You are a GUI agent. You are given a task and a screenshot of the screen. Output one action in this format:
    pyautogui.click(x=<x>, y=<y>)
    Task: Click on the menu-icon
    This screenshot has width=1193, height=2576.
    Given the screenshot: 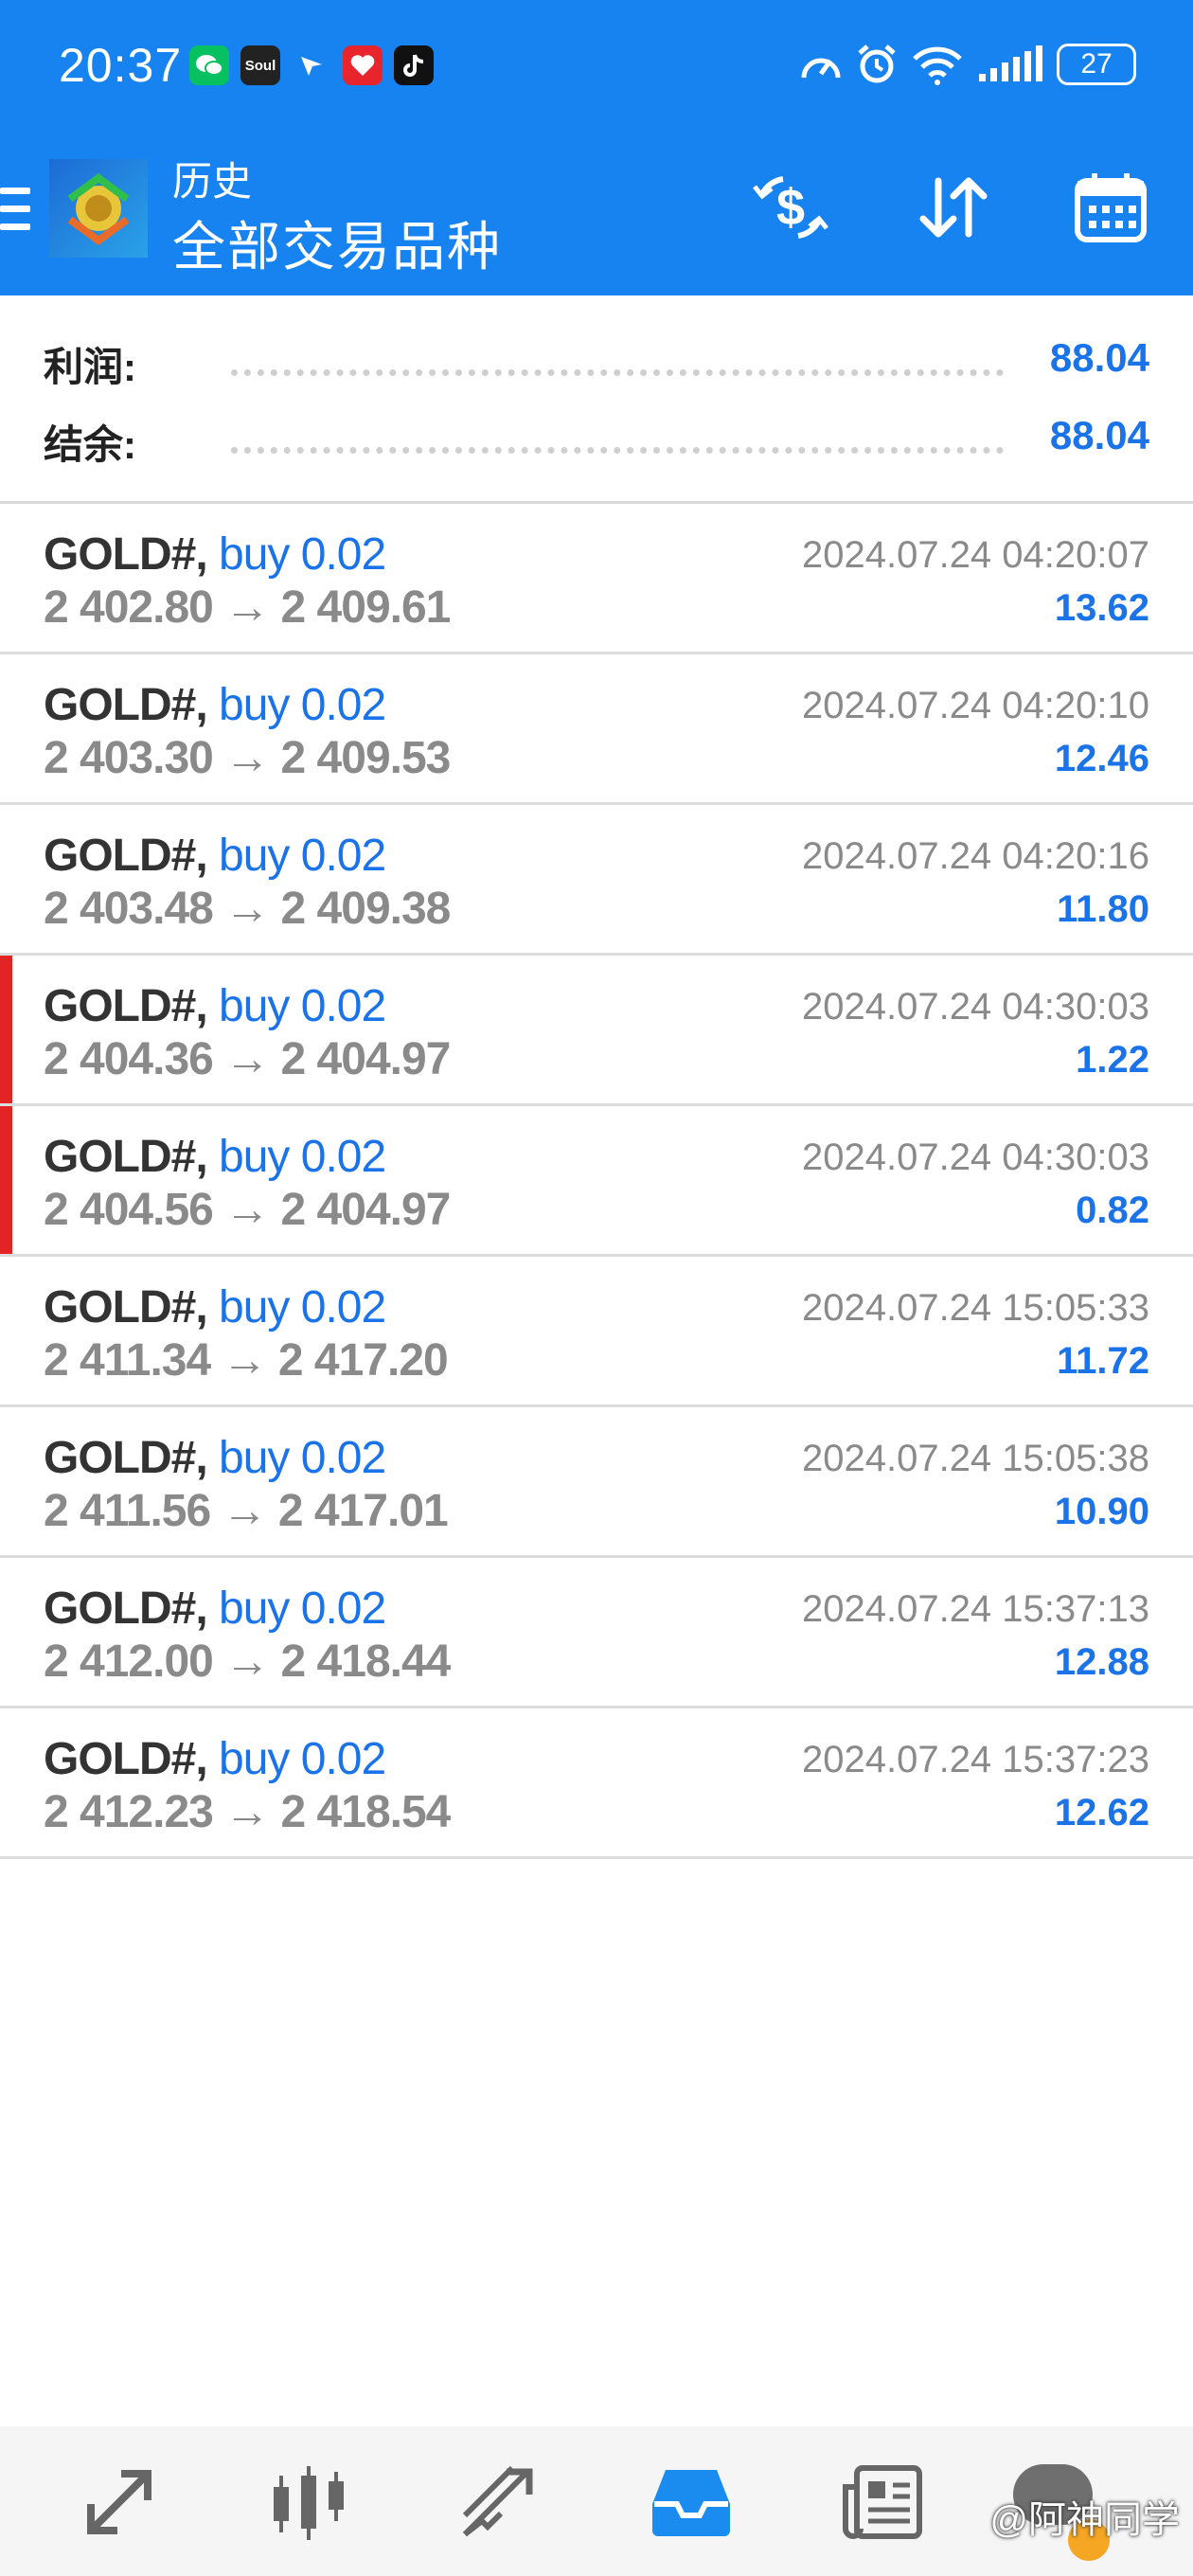 What is the action you would take?
    pyautogui.click(x=15, y=209)
    